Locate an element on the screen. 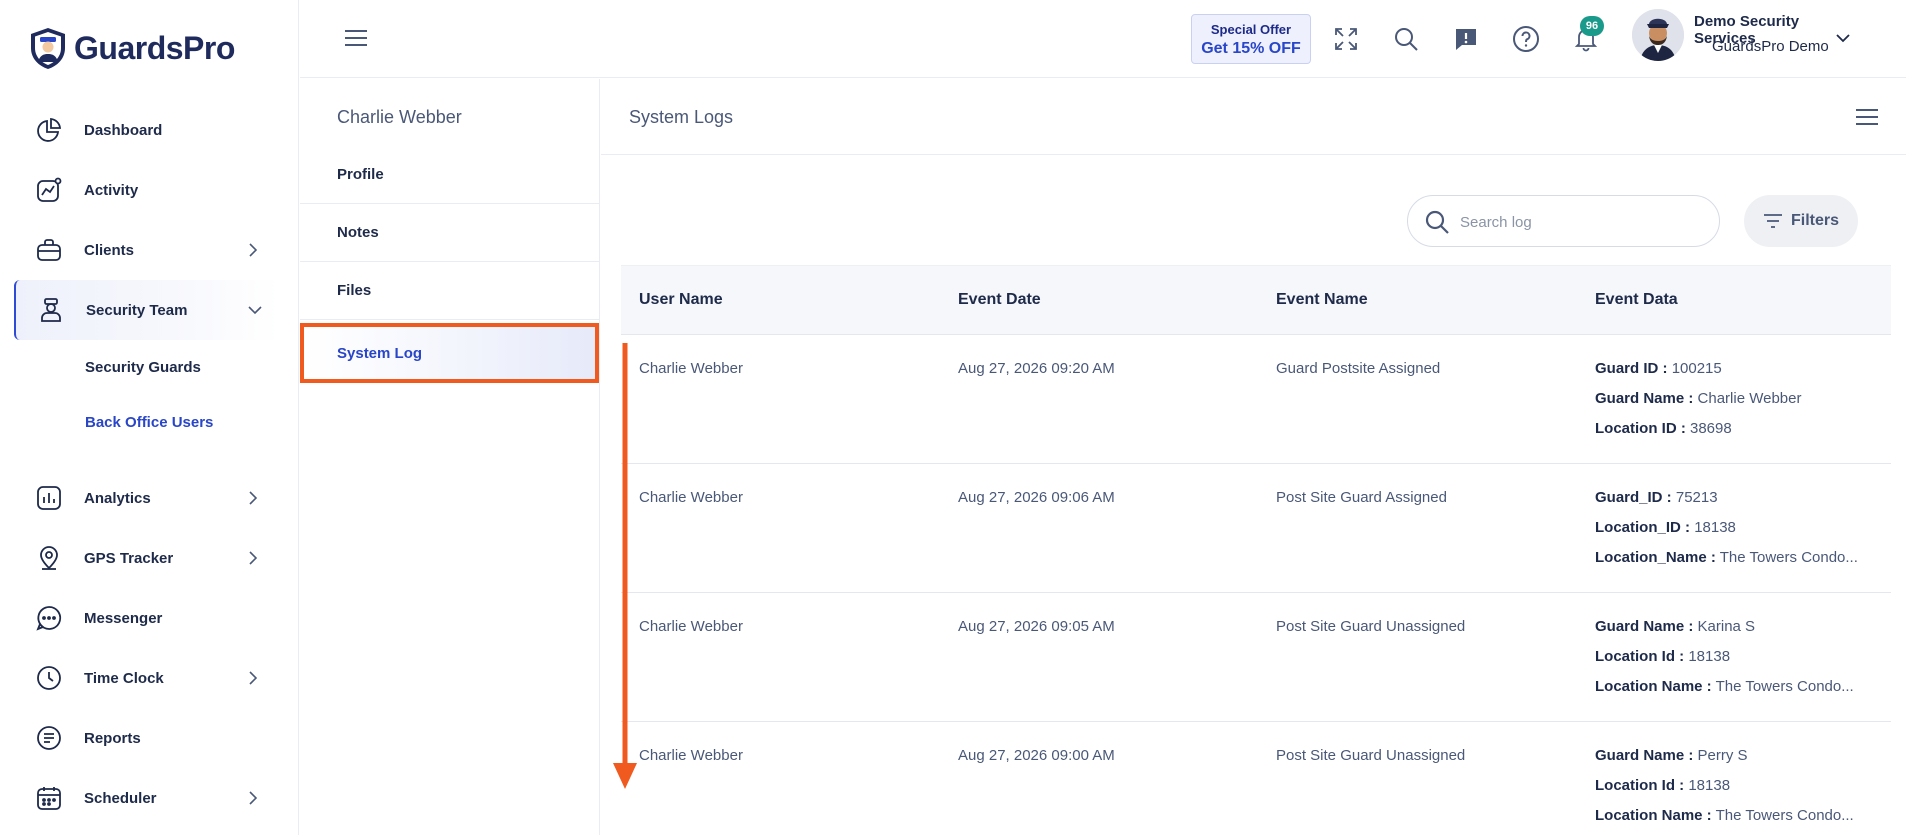 Image resolution: width=1906 pixels, height=835 pixels. feedback-alert-icon is located at coordinates (1466, 39).